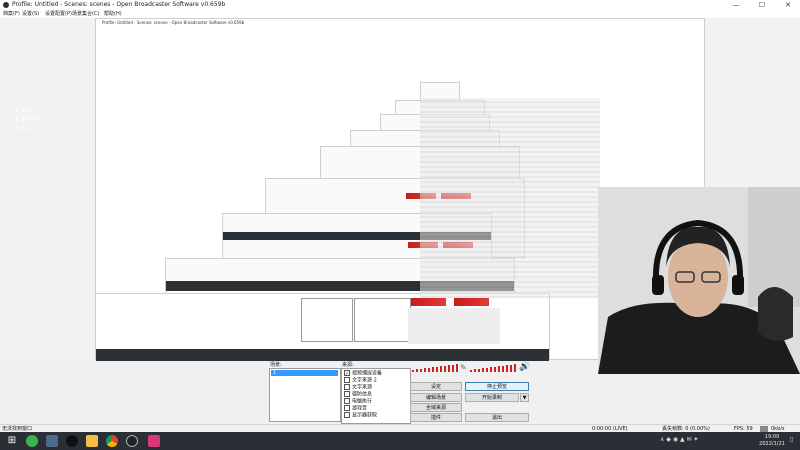  What do you see at coordinates (6, 5) in the screenshot?
I see `obs-logo-icon` at bounding box center [6, 5].